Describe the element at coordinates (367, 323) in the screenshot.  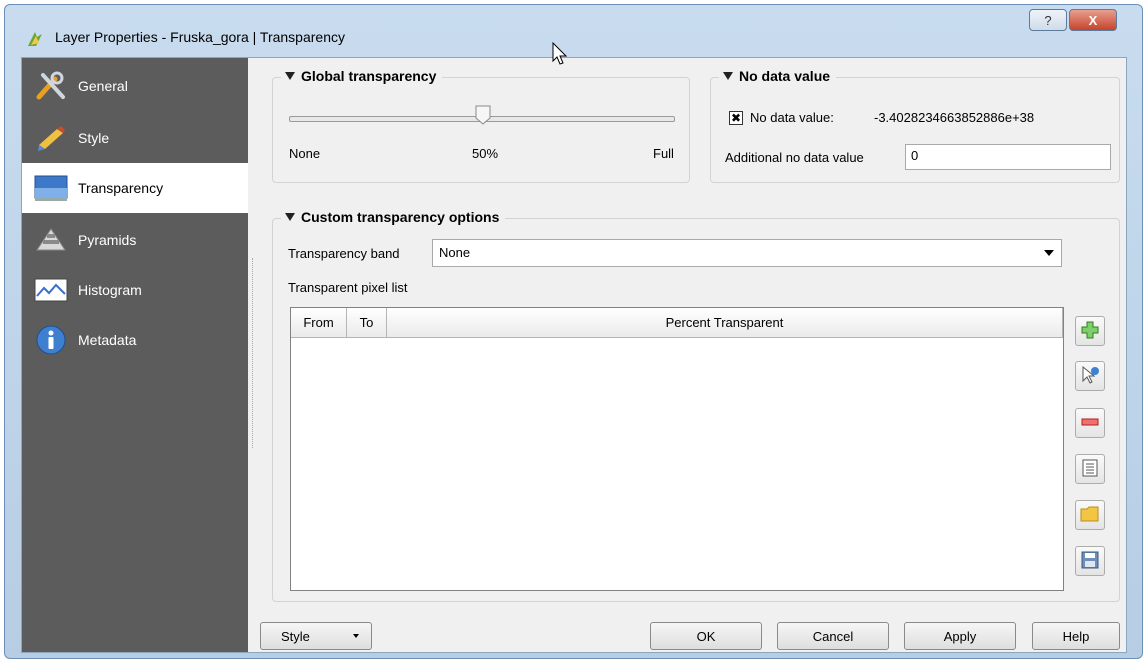
I see `column-header-to: To` at that location.